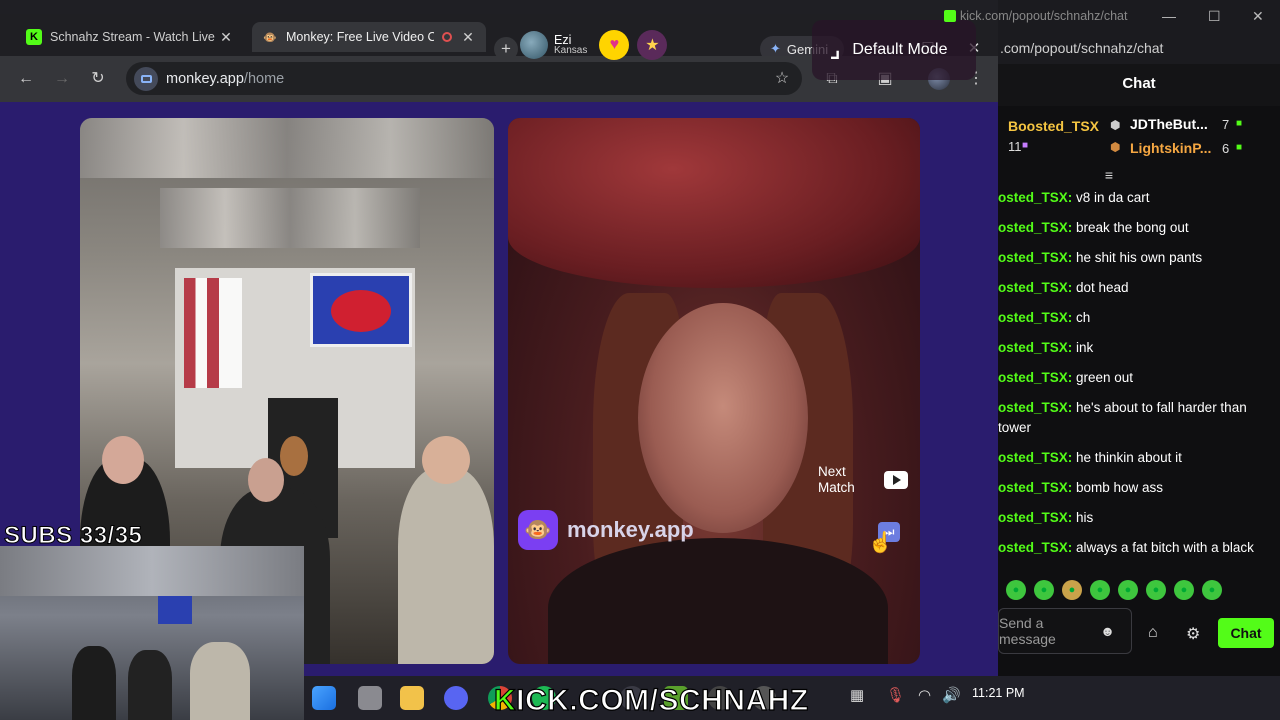  What do you see at coordinates (895, 695) in the screenshot?
I see `microphone-icon: 🎙` at bounding box center [895, 695].